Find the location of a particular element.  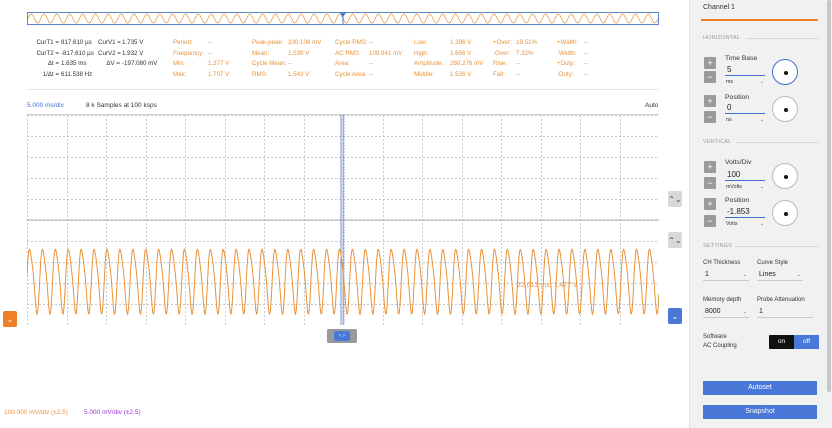

overview-waveform is located at coordinates (343, 18).